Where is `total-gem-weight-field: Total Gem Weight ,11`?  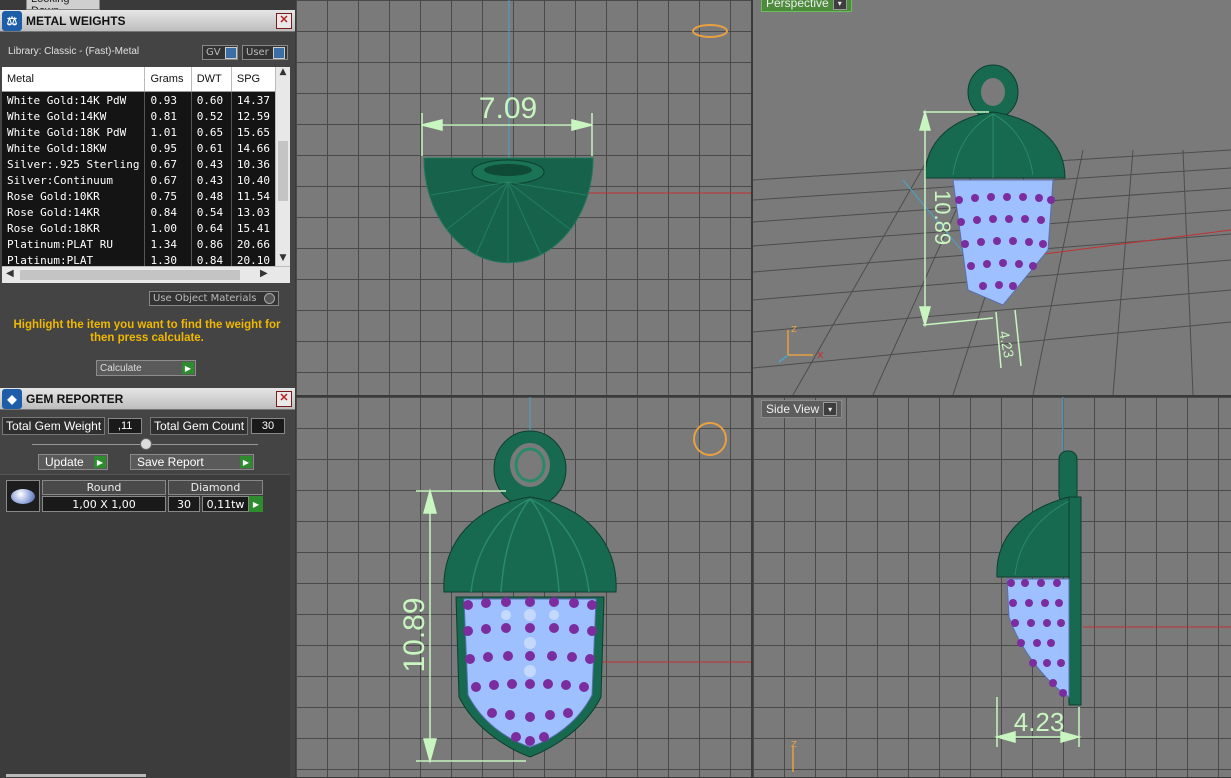 total-gem-weight-field: Total Gem Weight ,11 is located at coordinates (72, 426).